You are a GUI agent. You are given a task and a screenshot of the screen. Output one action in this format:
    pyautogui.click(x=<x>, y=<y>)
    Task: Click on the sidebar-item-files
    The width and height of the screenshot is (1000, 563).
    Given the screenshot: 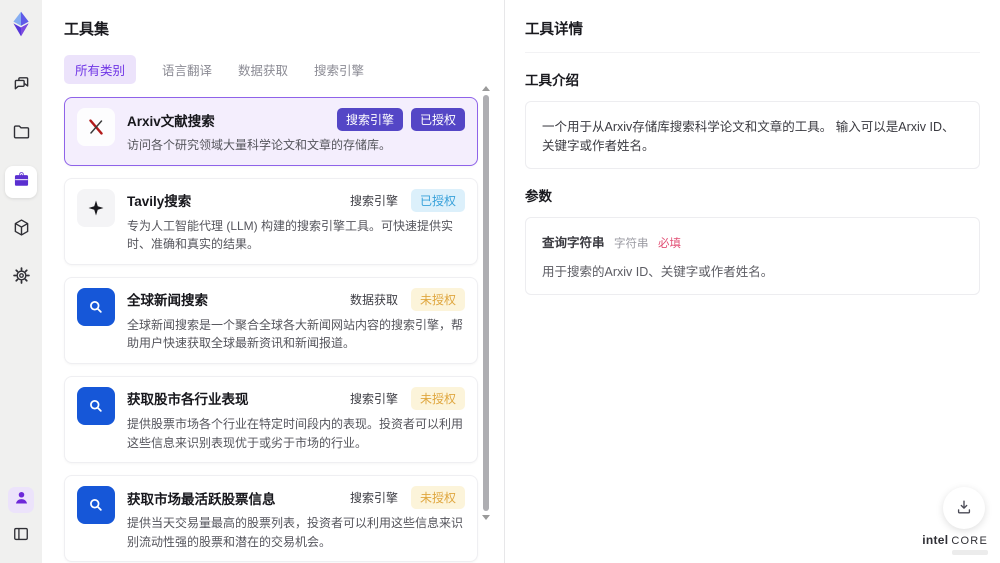 What is the action you would take?
    pyautogui.click(x=21, y=134)
    